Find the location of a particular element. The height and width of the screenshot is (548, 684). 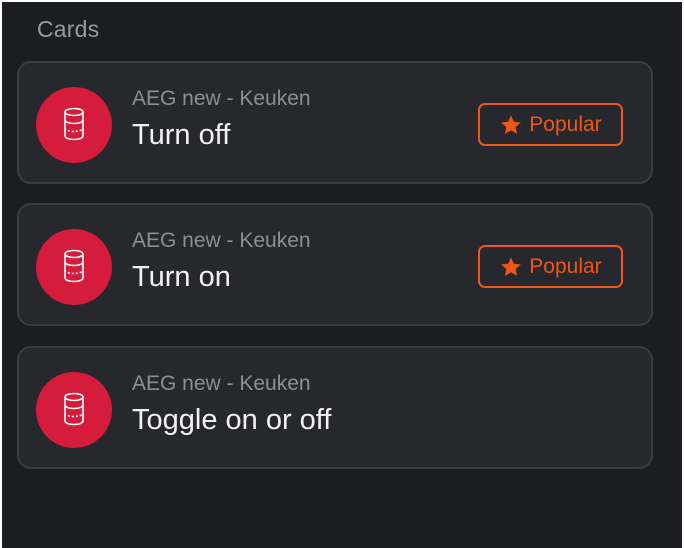

section-title: Cards is located at coordinates (68, 29).